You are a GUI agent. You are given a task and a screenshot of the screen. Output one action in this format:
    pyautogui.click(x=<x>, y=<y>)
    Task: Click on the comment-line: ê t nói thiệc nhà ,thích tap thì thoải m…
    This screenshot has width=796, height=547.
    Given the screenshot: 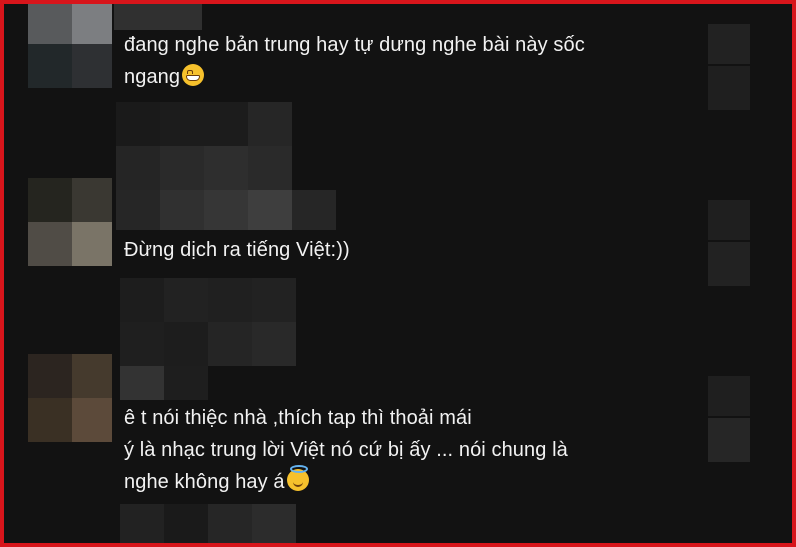 What is the action you would take?
    pyautogui.click(x=298, y=418)
    